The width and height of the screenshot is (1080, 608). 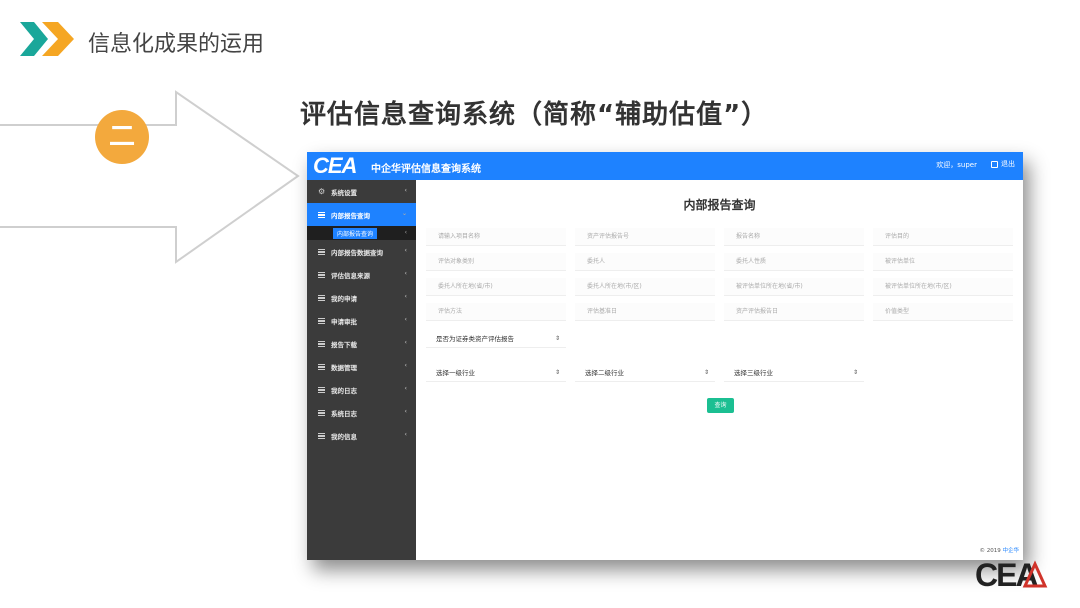 I want to click on app-name: 中企华评估信息查询系统, so click(x=426, y=169).